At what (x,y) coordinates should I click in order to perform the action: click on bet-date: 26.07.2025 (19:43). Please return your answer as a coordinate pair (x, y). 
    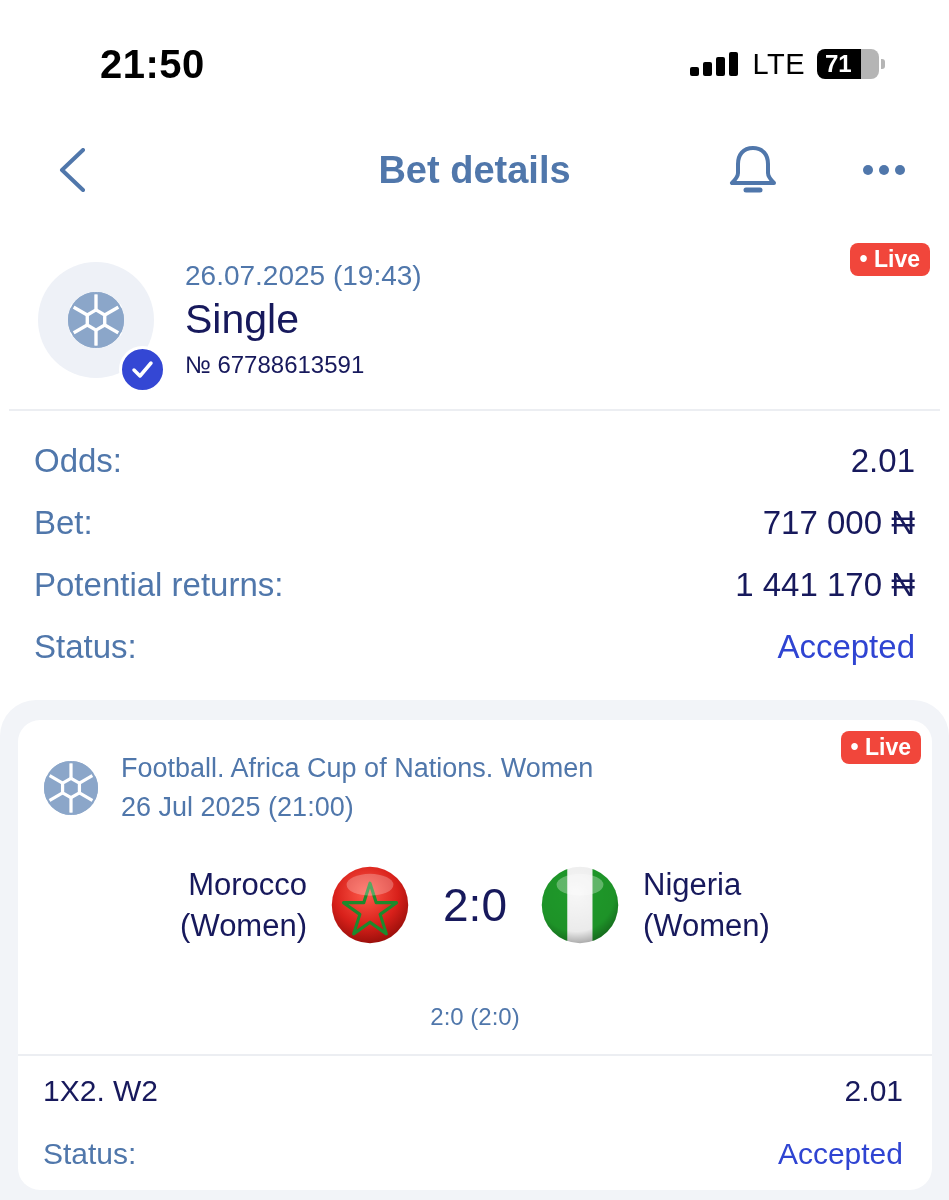
    Looking at the image, I should click on (303, 276).